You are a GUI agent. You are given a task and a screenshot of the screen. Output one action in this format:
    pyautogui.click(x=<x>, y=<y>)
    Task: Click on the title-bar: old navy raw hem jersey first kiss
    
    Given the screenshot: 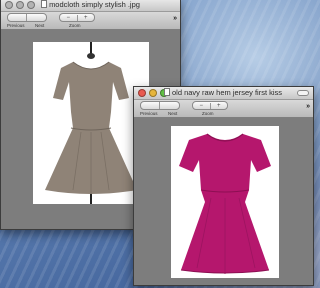 What is the action you would take?
    pyautogui.click(x=223, y=93)
    